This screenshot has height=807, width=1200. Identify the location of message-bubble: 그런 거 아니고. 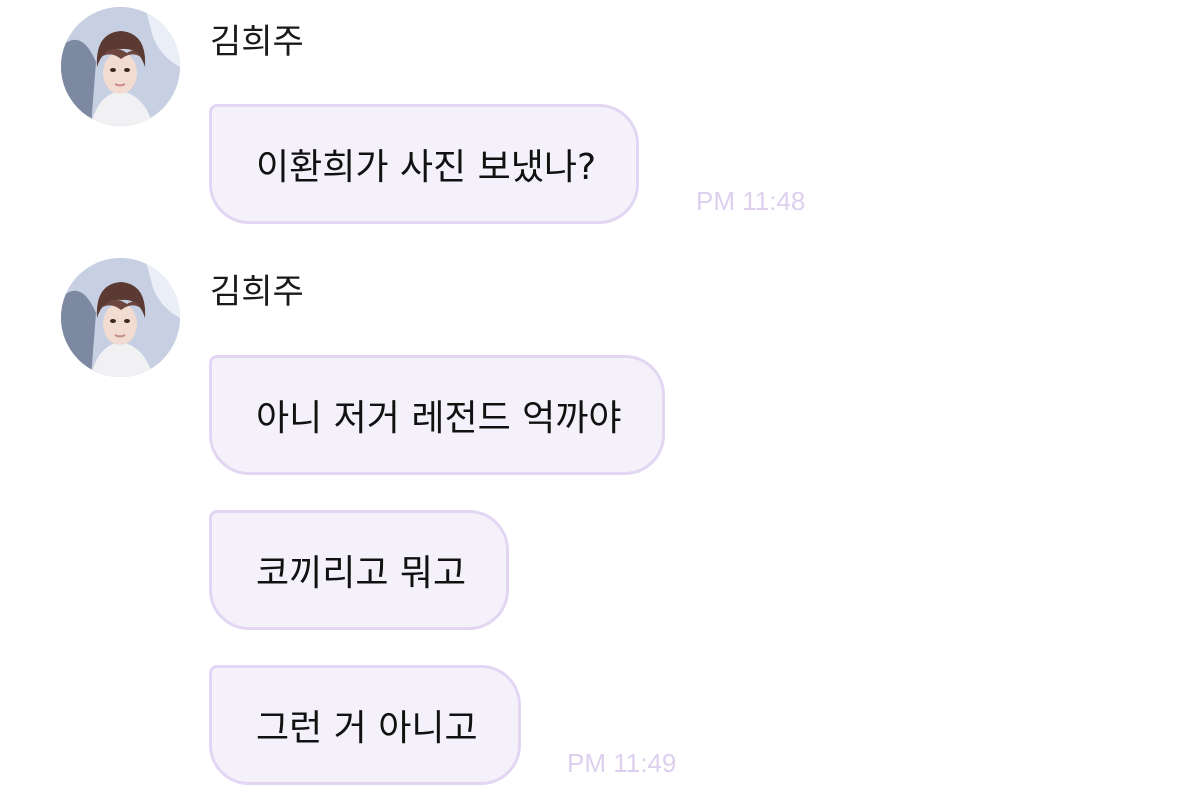
(365, 725).